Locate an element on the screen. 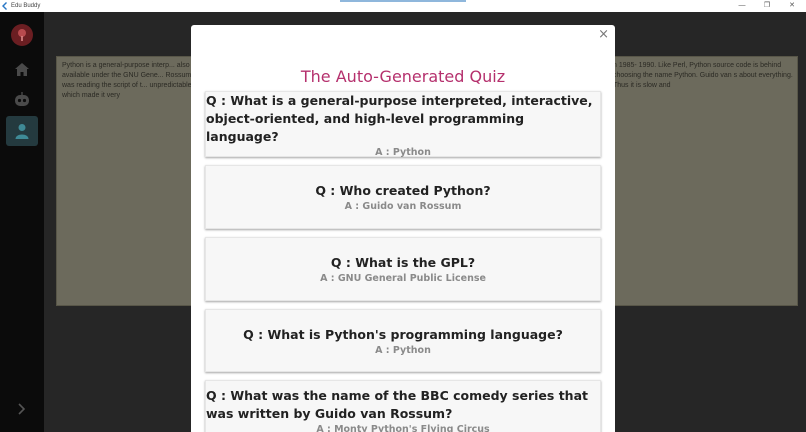 This screenshot has height=432, width=806. quiz-answer: A : Guido van Rossum is located at coordinates (403, 206).